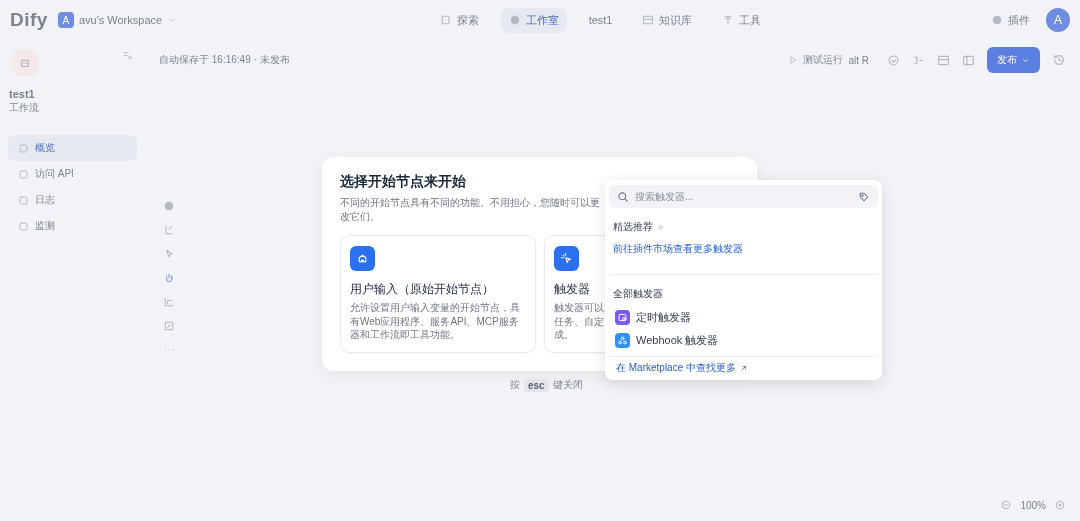 The image size is (1080, 521). I want to click on save-status: 自动保存于 16:16:49 · 未发布, so click(225, 60).